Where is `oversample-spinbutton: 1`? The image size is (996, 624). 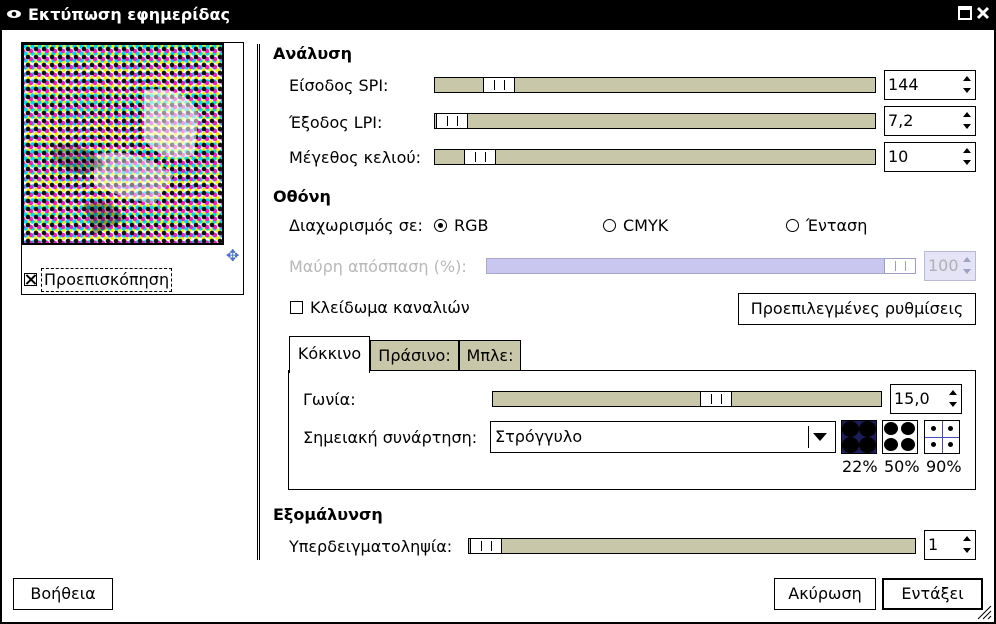 oversample-spinbutton: 1 is located at coordinates (950, 545).